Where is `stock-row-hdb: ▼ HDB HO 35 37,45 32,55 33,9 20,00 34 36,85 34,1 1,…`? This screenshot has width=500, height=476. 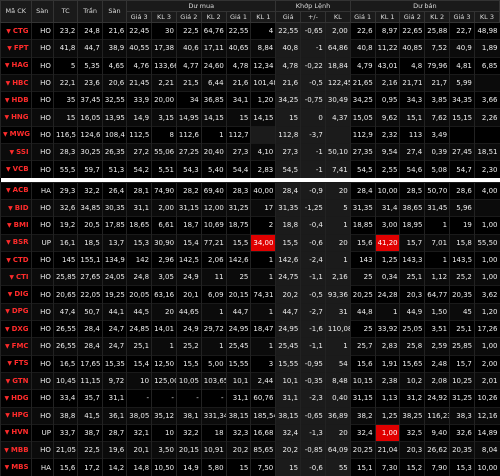
stock-row-hdb: ▼ HDB HO 35 37,45 32,55 33,9 20,00 34 36,85 34,1 1,… is located at coordinates (250, 100).